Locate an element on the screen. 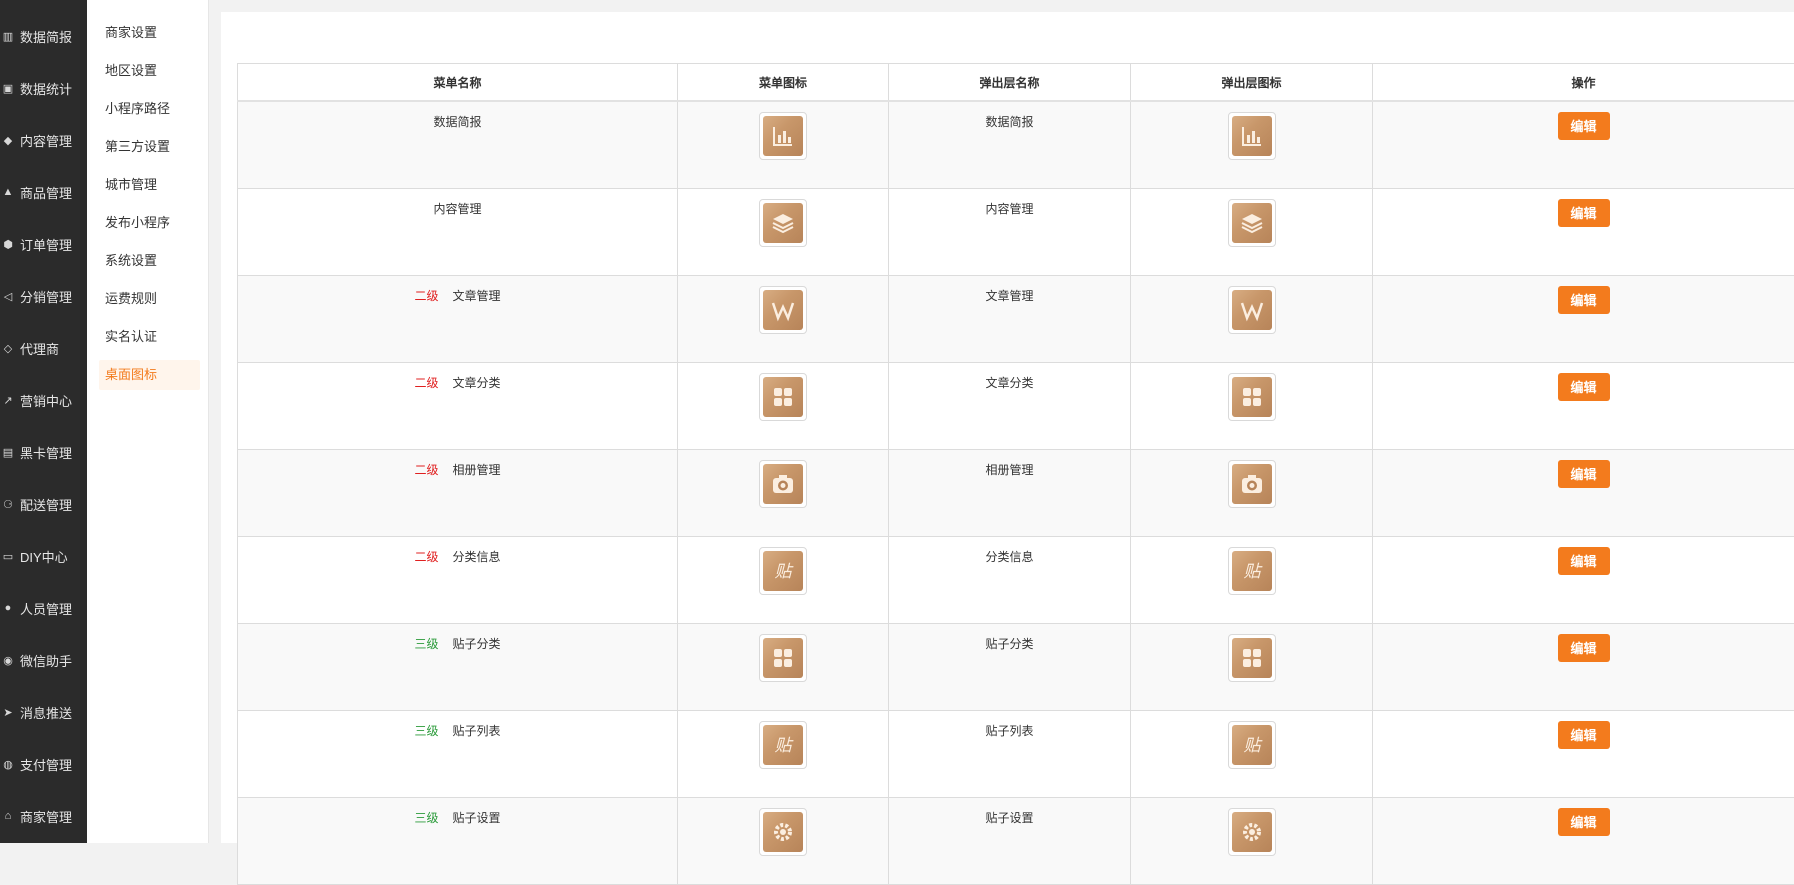 Image resolution: width=1794 pixels, height=885 pixels. menu-name-cell: 内容管理 is located at coordinates (458, 232).